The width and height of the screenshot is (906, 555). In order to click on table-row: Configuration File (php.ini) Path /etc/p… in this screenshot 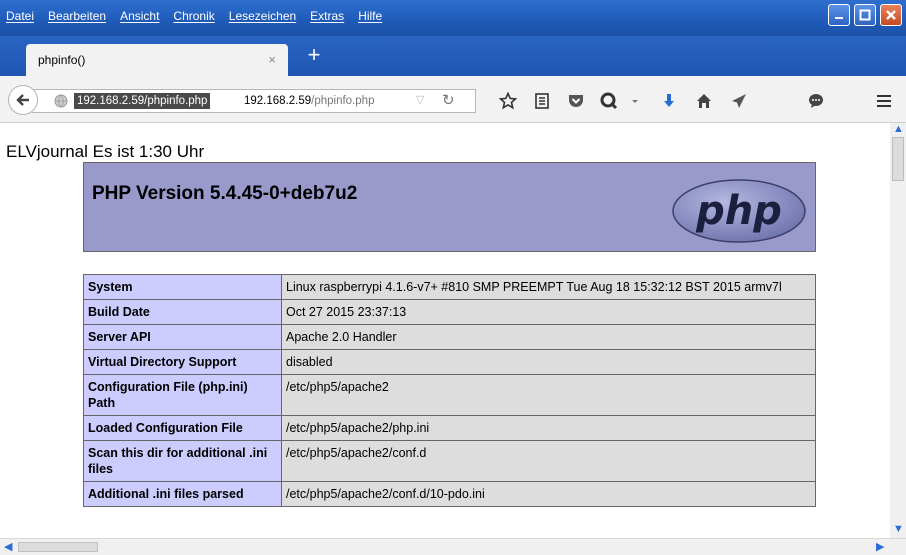, I will do `click(449, 395)`.